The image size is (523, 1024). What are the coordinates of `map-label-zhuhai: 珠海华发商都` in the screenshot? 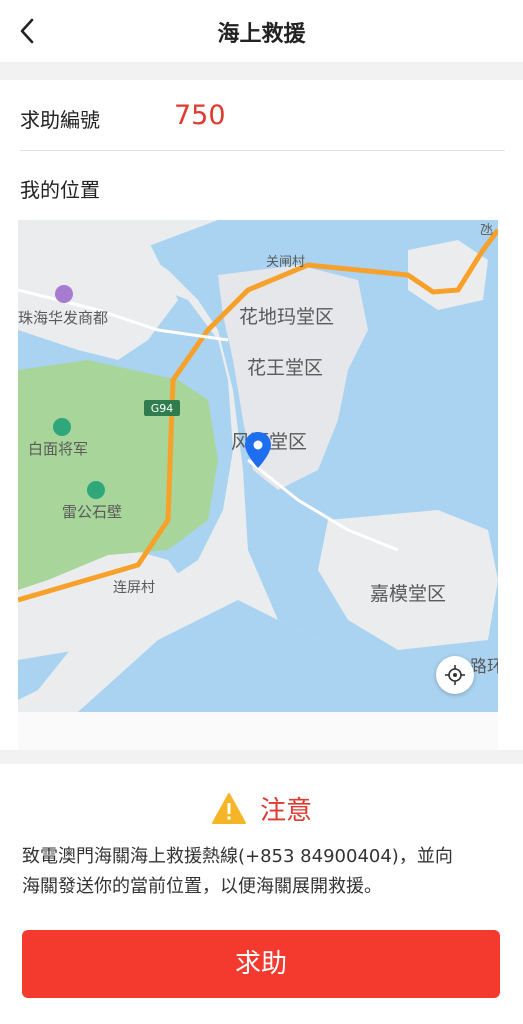 It's located at (63, 318).